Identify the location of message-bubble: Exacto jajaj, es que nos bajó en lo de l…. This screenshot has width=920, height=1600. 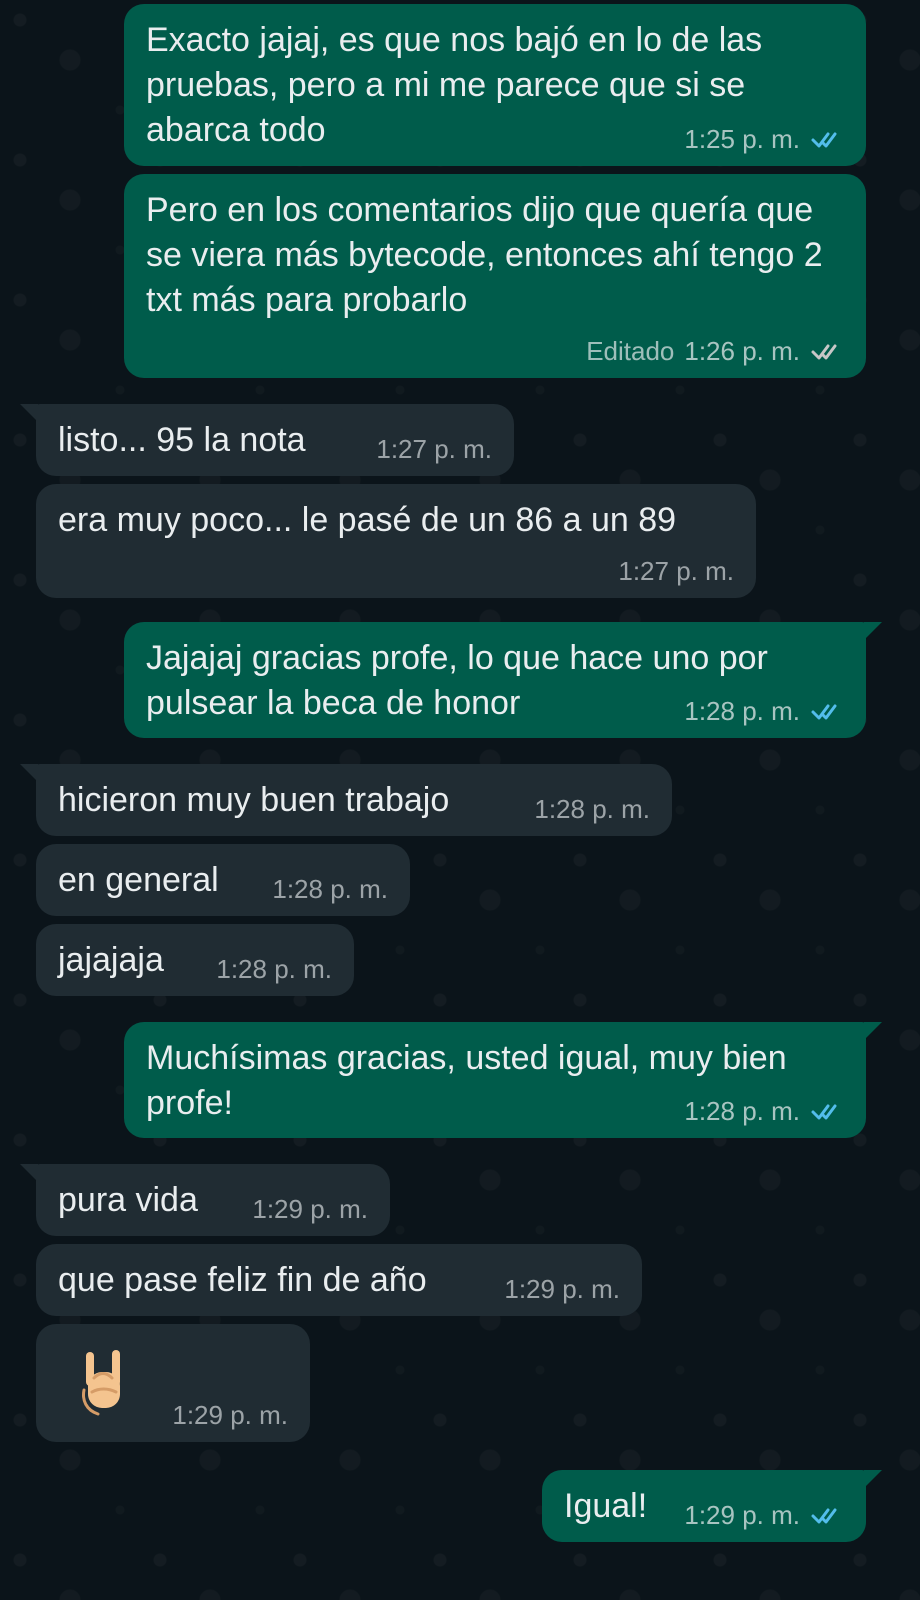
(495, 85).